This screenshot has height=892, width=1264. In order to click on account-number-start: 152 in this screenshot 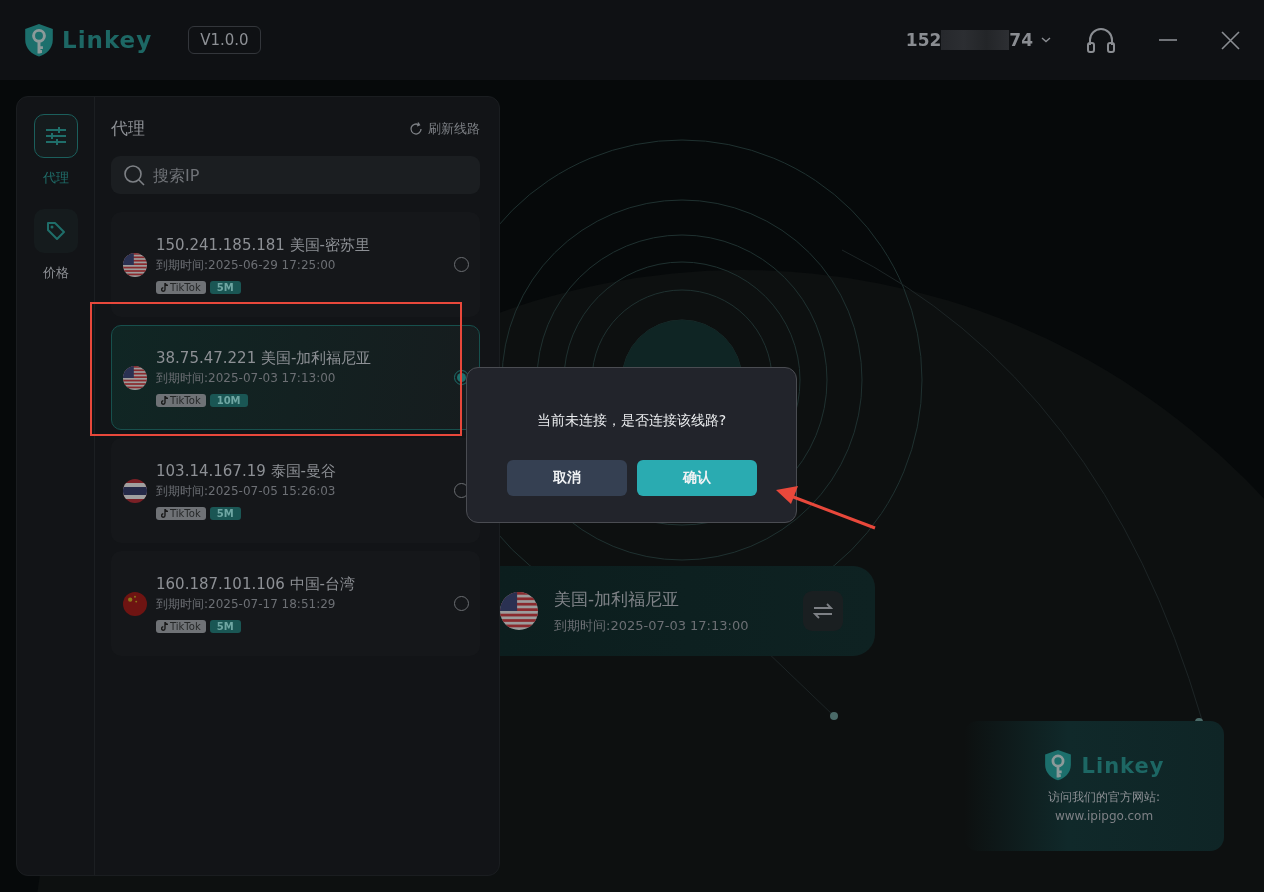, I will do `click(923, 40)`.